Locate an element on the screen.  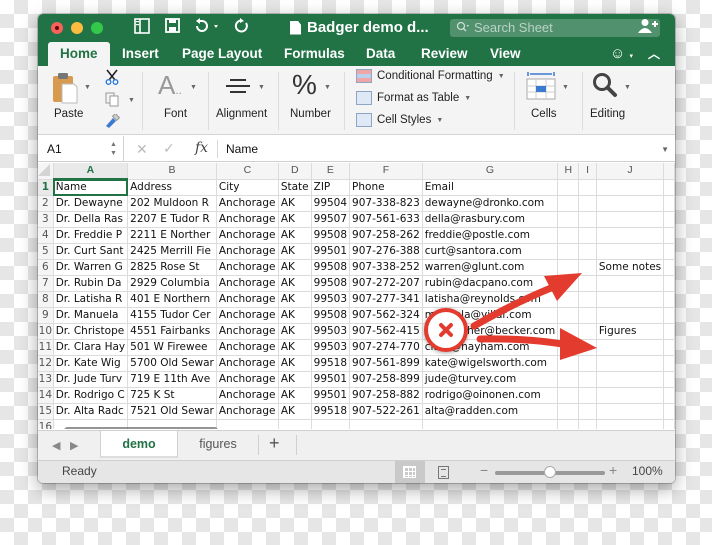
cell-c1: City is located at coordinates (247, 187).